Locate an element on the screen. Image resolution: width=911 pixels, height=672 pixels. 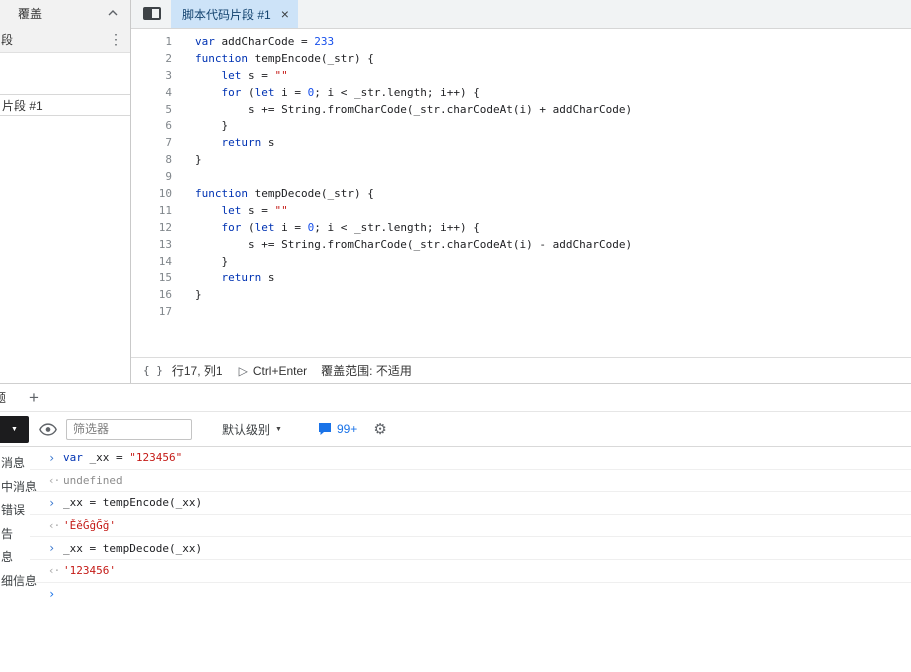
add-tool-icon: + is located at coordinates (34, 397).